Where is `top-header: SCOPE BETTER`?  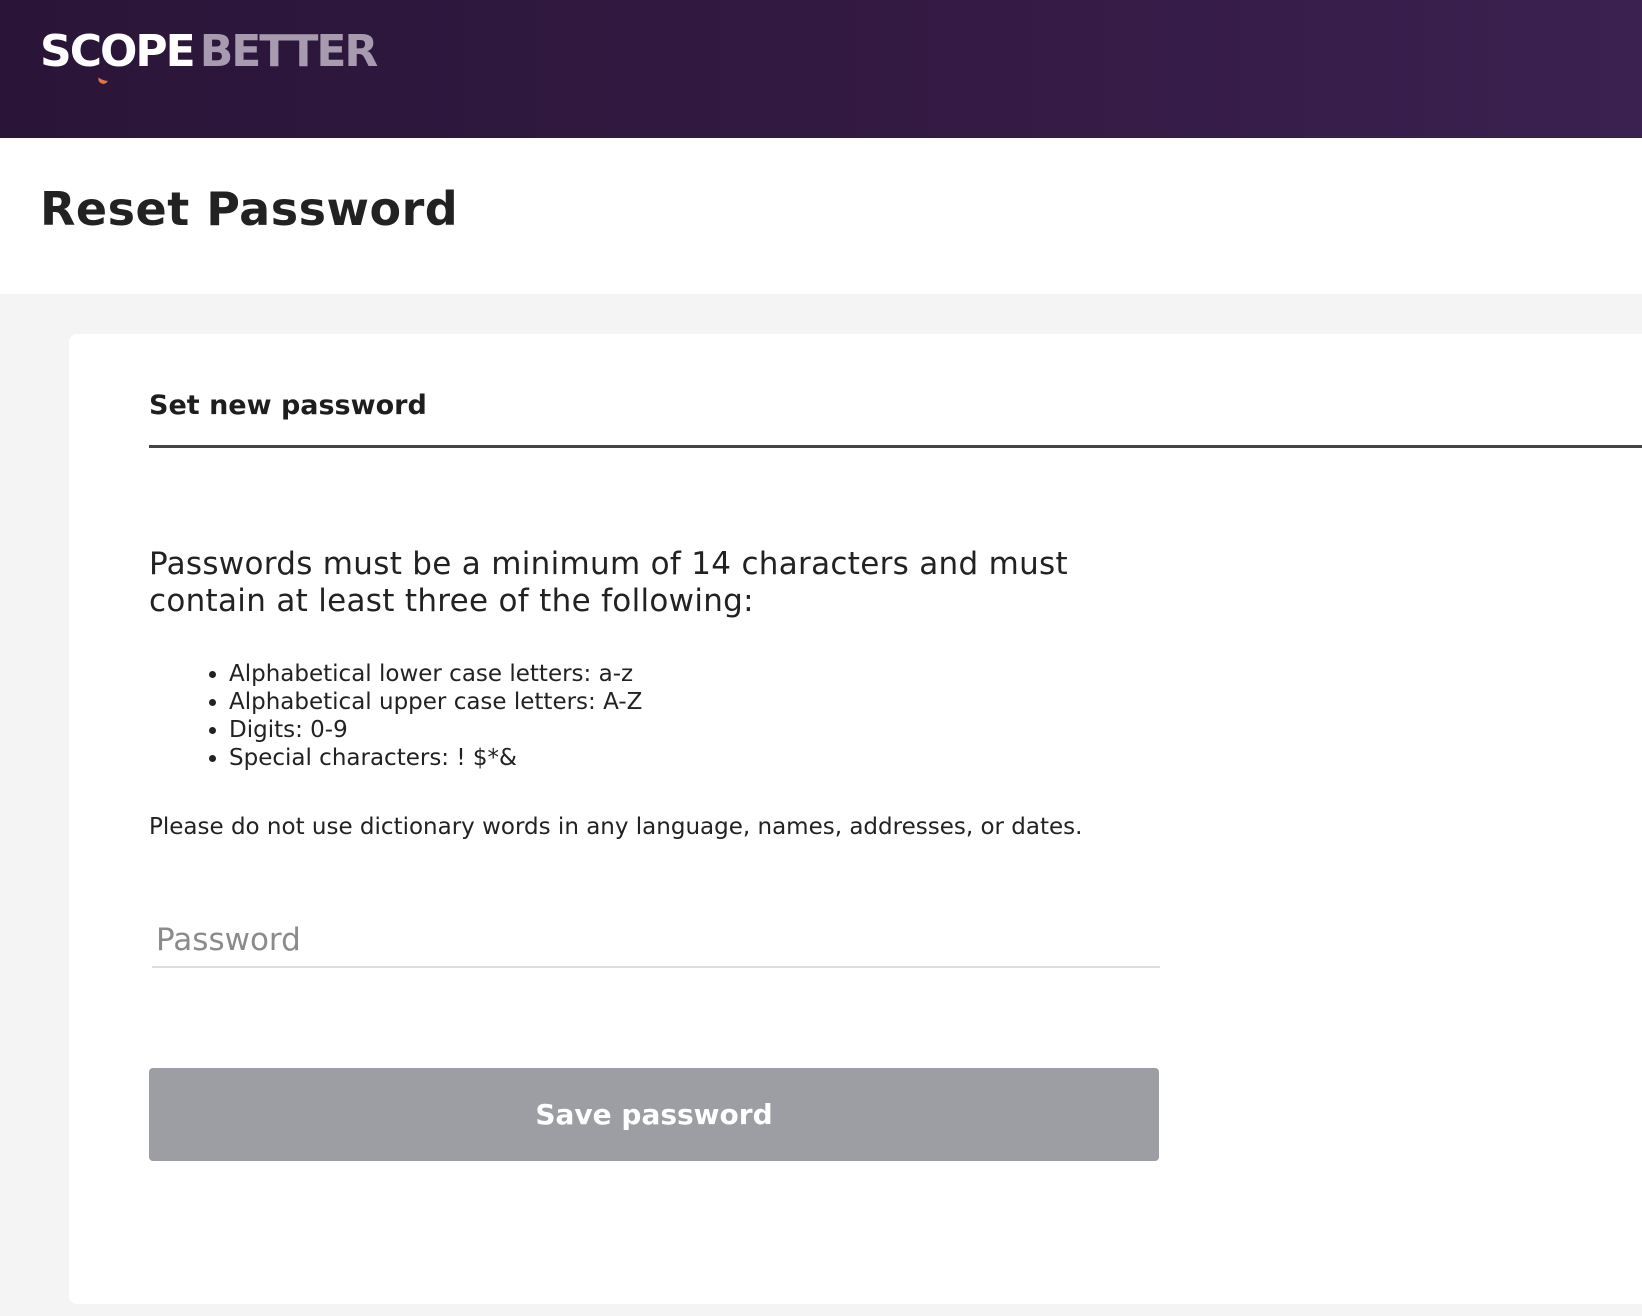
top-header: SCOPE BETTER is located at coordinates (821, 69).